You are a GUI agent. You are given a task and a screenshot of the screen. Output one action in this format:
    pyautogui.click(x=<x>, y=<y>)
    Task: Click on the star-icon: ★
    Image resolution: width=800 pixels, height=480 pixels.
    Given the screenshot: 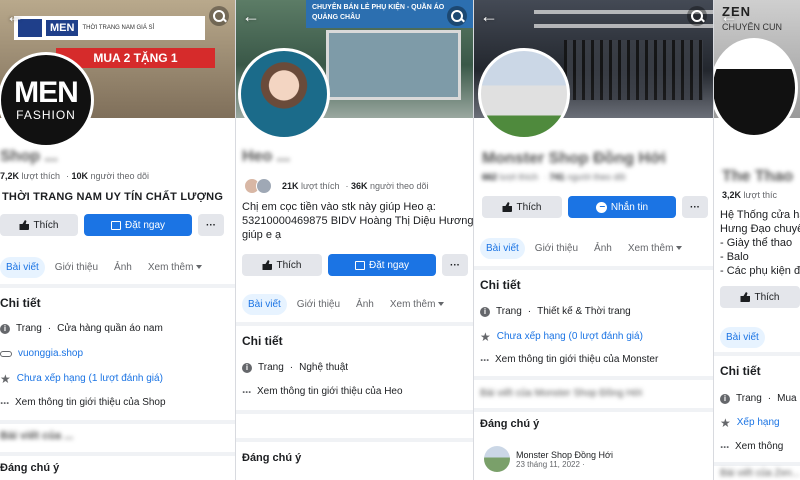 What is the action you would take?
    pyautogui.click(x=485, y=336)
    